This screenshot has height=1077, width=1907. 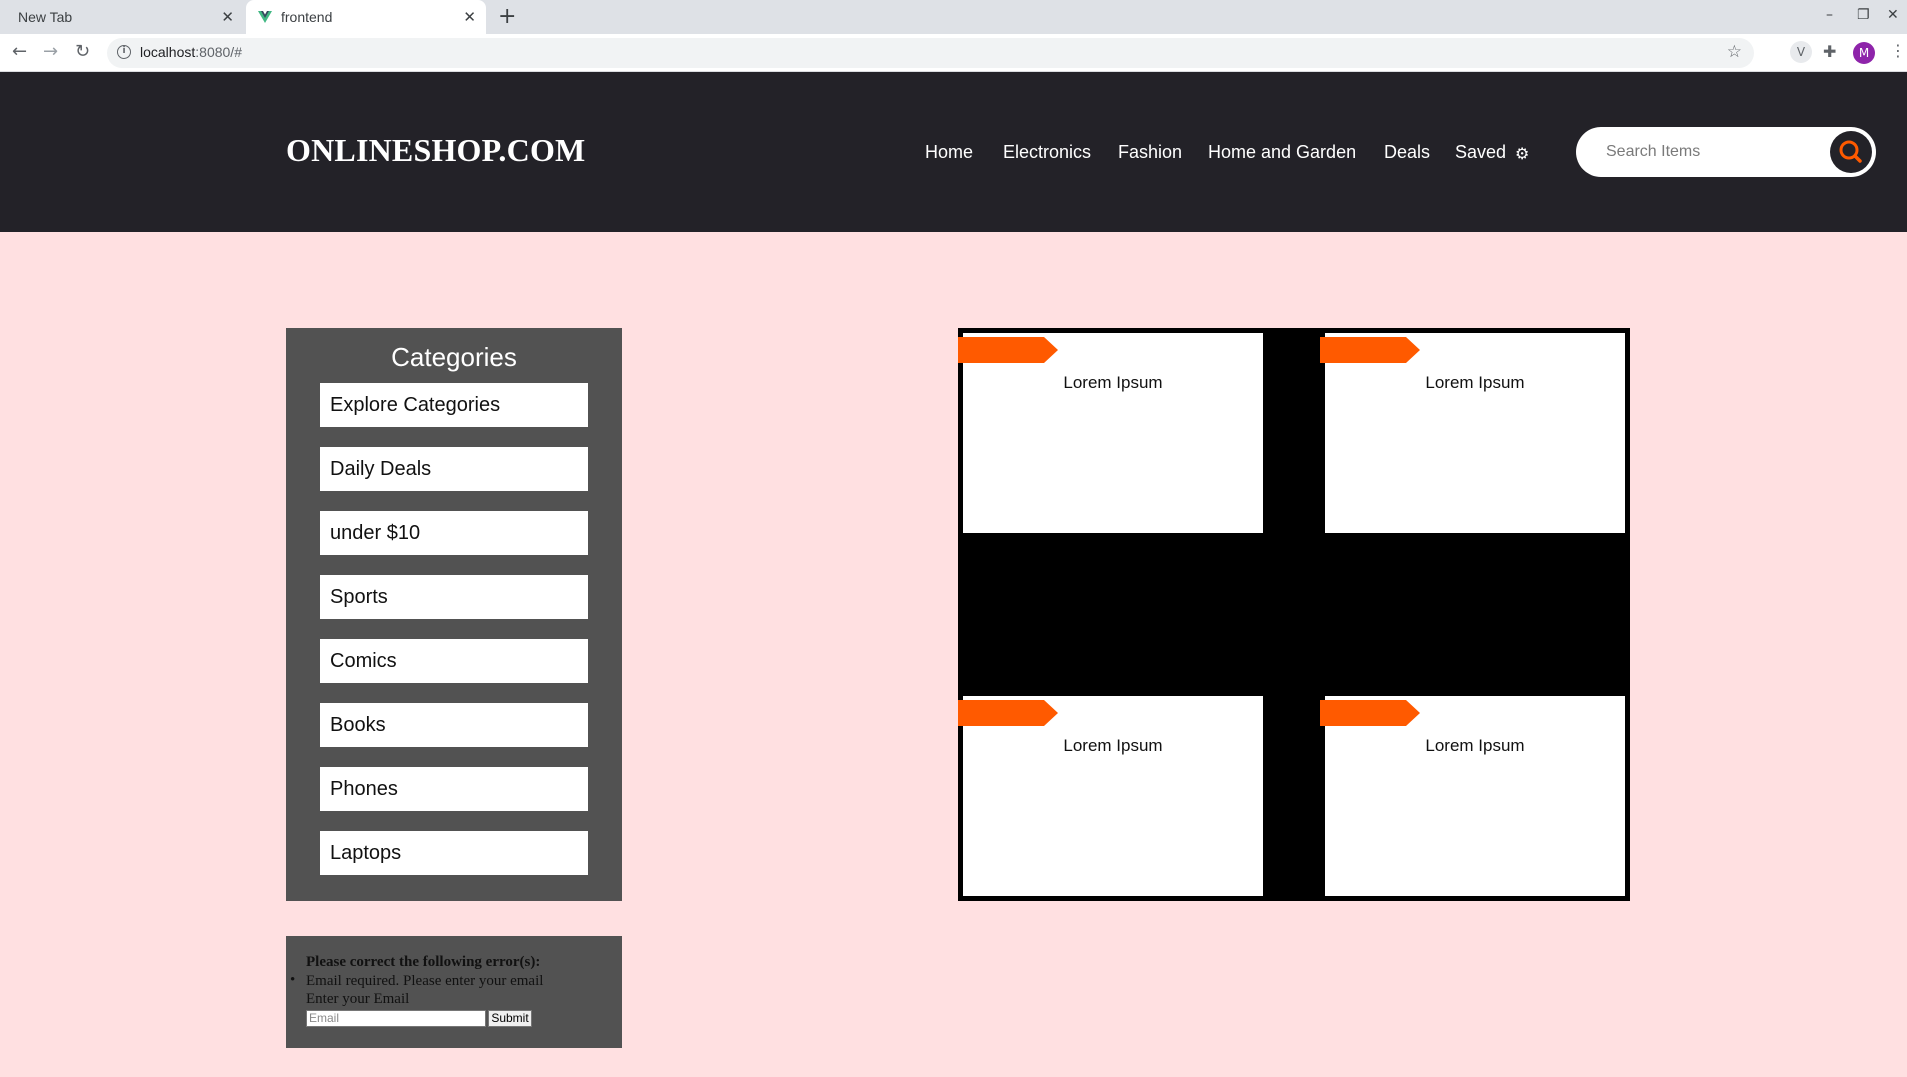 I want to click on category-phones: Phones, so click(x=454, y=789).